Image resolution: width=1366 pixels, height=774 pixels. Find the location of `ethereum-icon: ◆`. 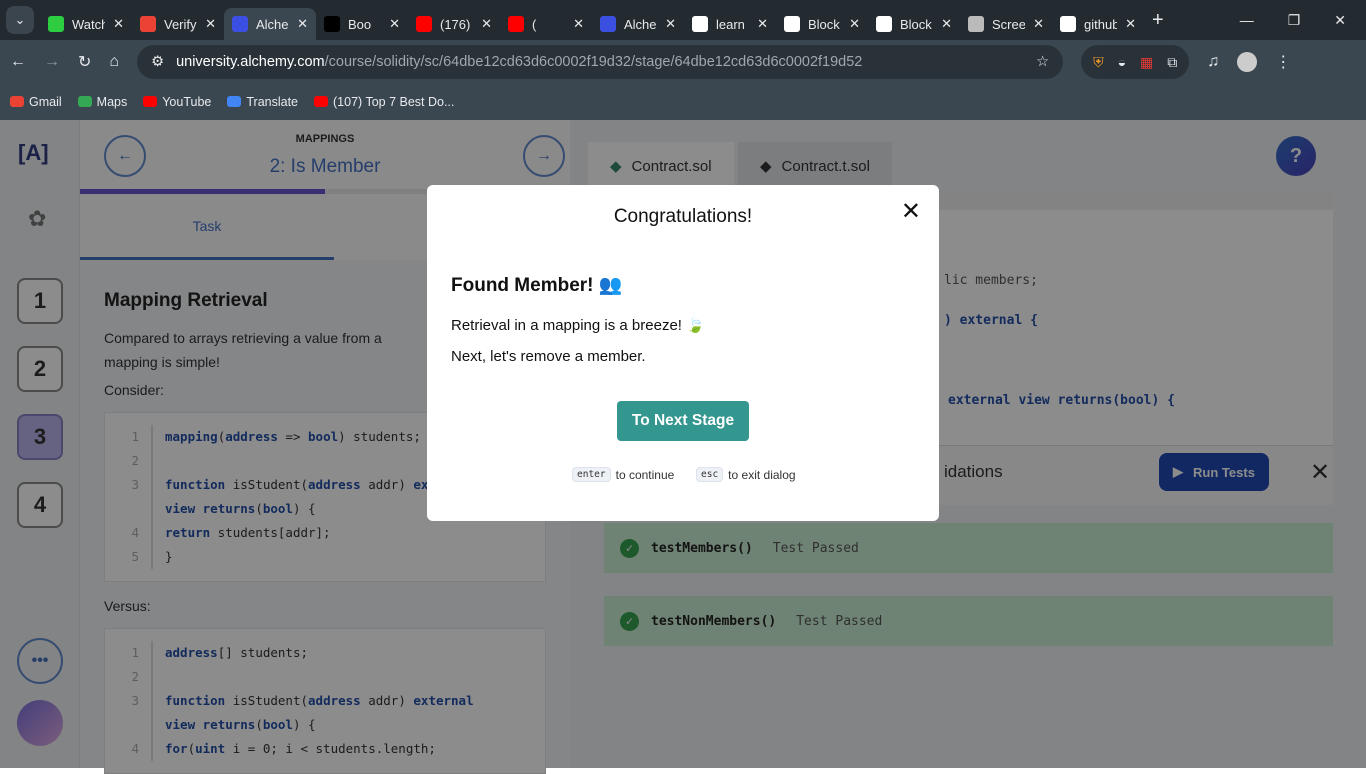

ethereum-icon: ◆ is located at coordinates (766, 166).